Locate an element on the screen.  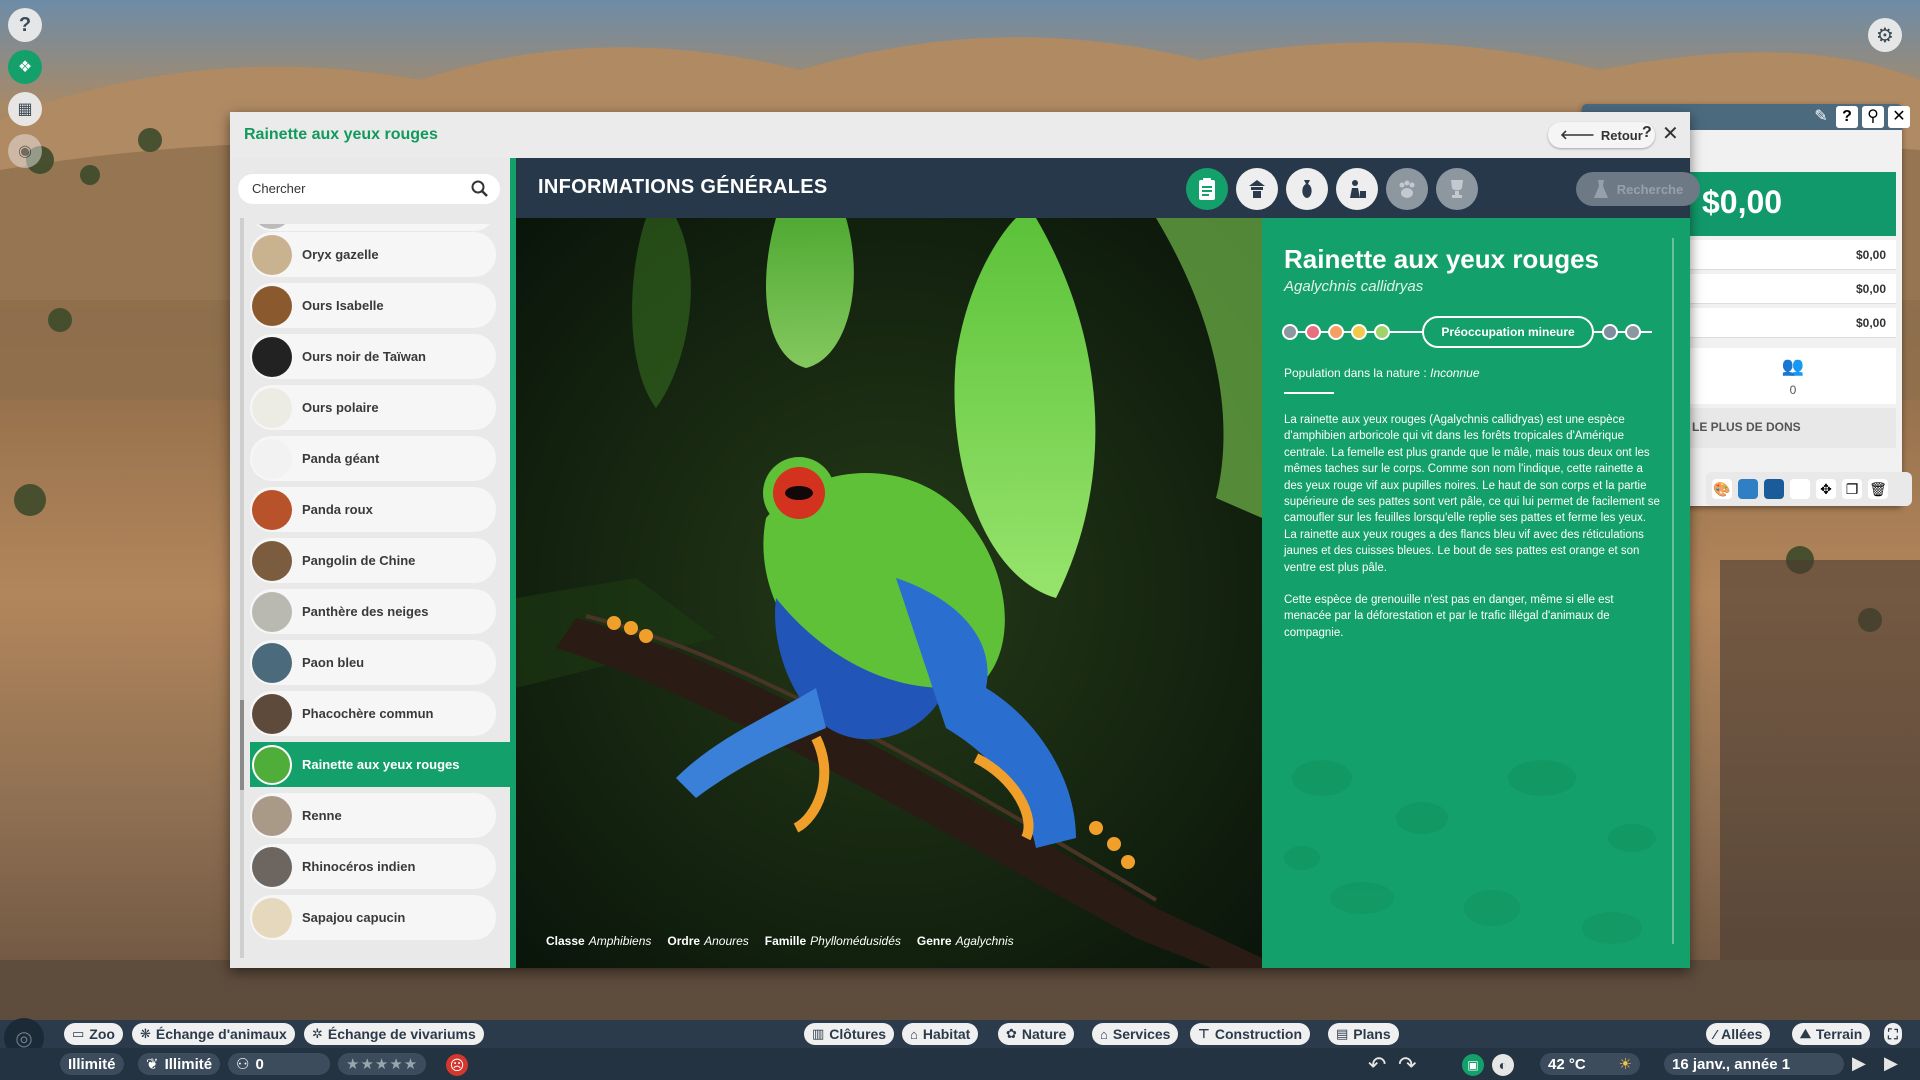
toolbar-terrainbutton: ⛰ Terrain is located at coordinates (1831, 1034).